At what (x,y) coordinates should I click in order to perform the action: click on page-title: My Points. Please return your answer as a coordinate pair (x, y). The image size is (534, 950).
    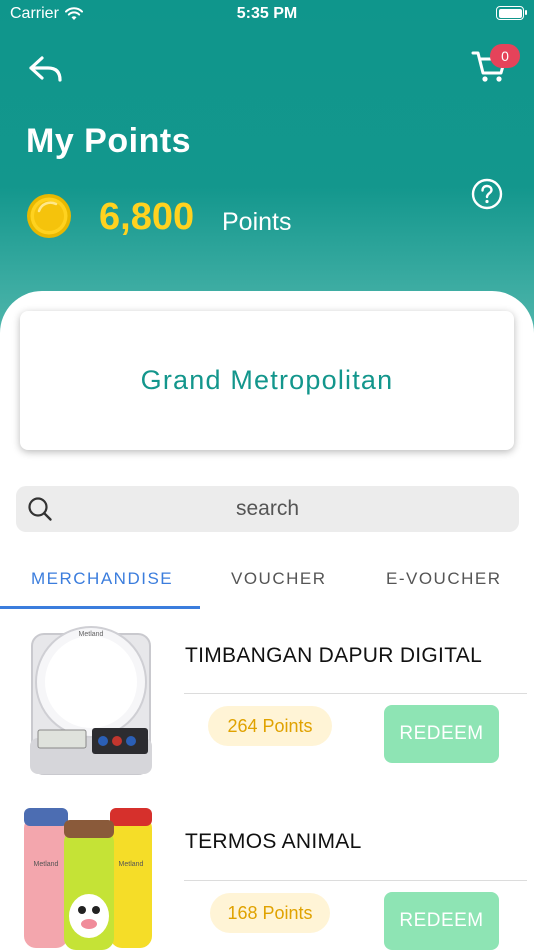
    Looking at the image, I should click on (109, 141).